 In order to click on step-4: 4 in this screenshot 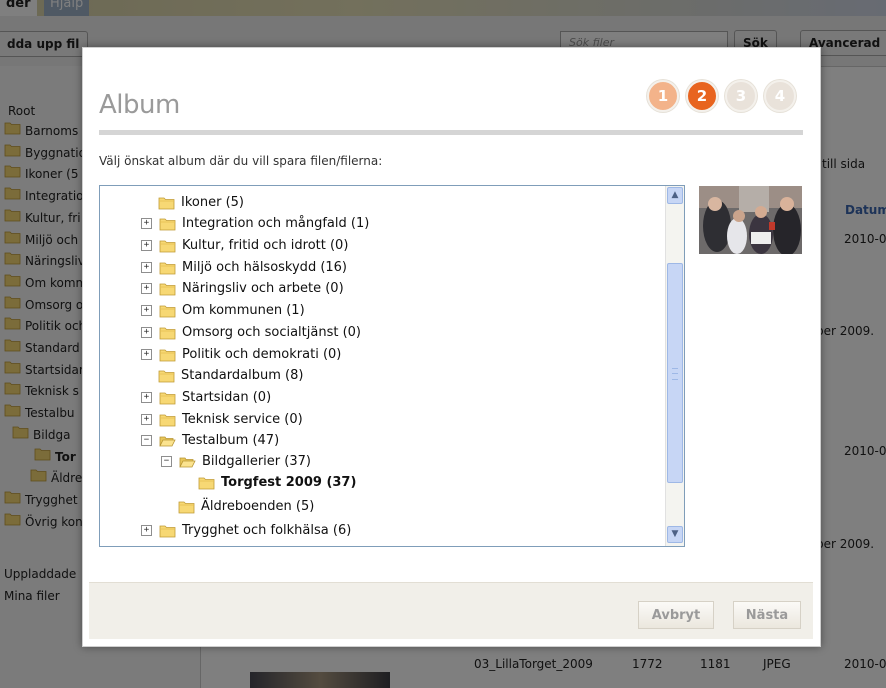, I will do `click(780, 96)`.